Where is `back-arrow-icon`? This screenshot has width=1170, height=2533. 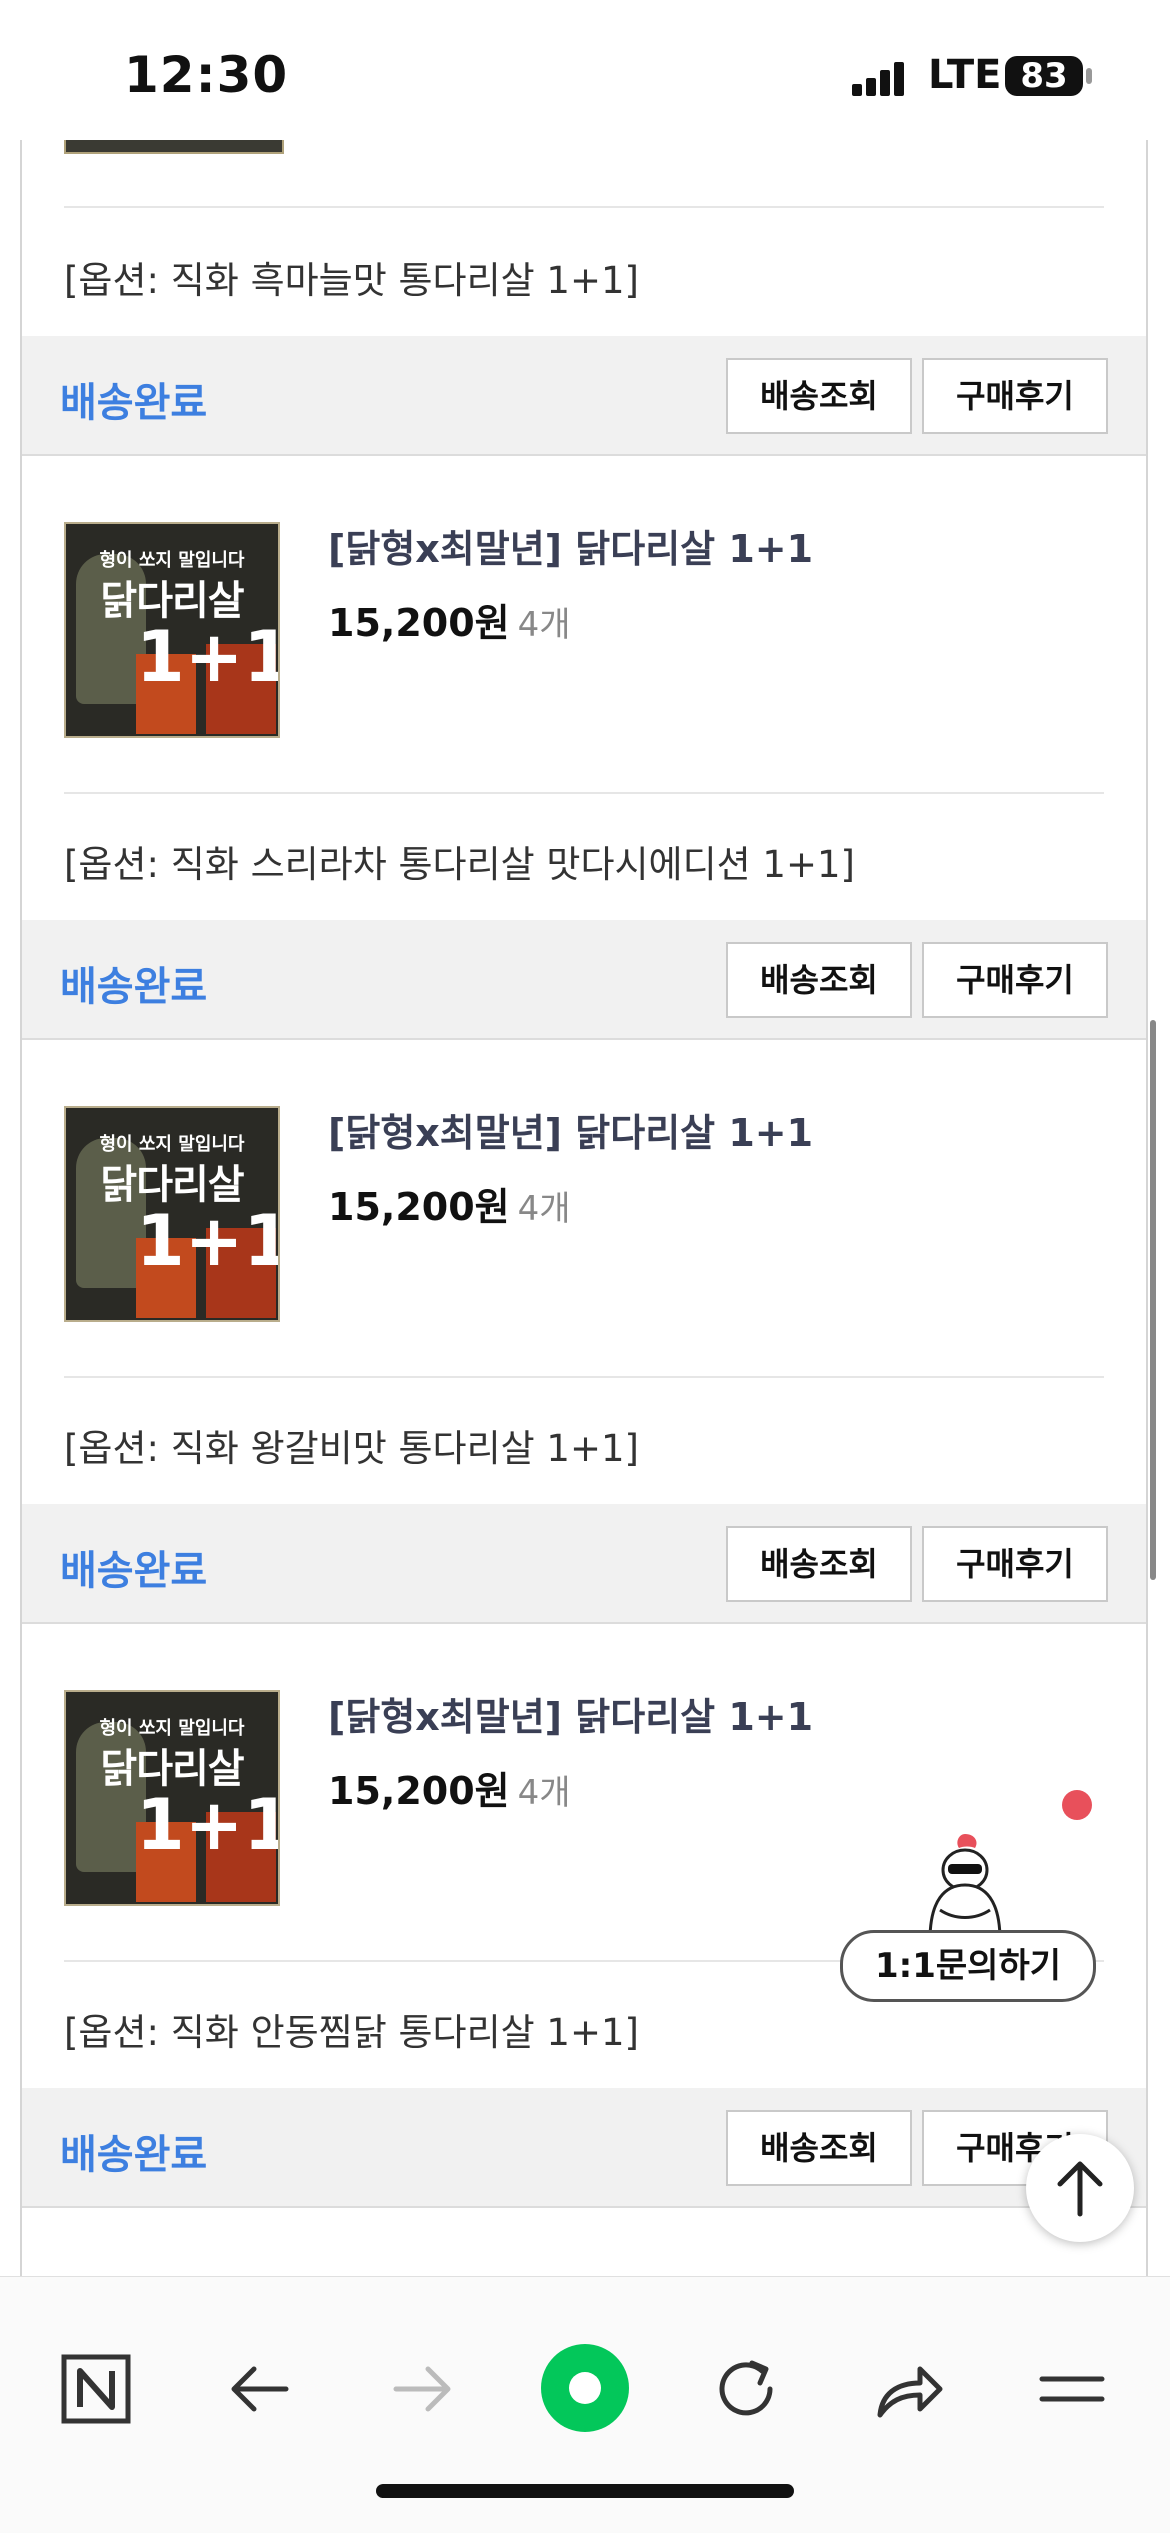 back-arrow-icon is located at coordinates (260, 2389).